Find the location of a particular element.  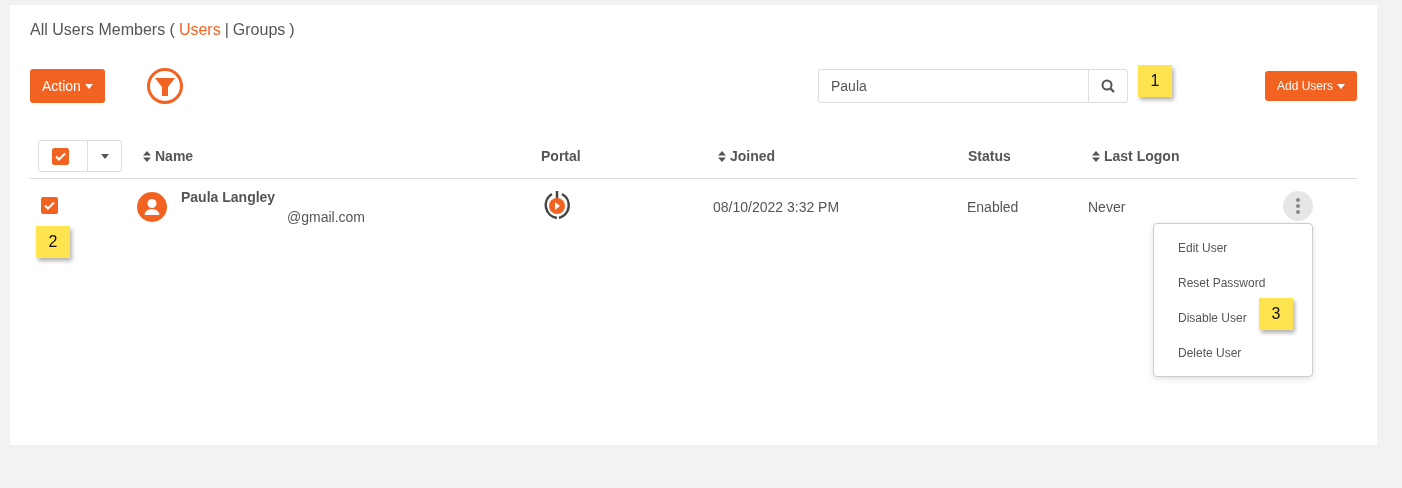

callout-note: 2 is located at coordinates (53, 242).